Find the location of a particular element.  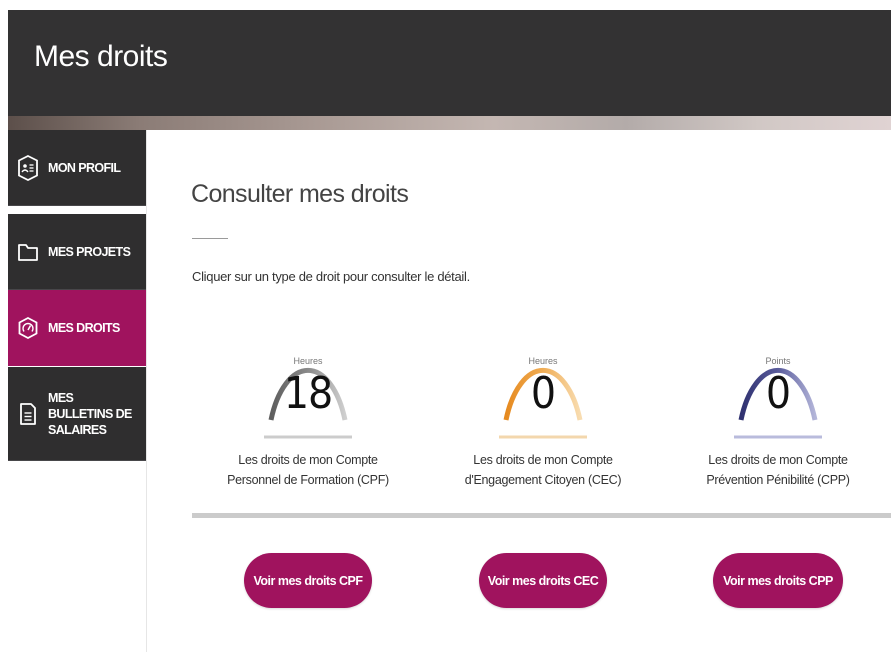

sidebar-item-mon-profil: MON PROFIL is located at coordinates (77, 168).